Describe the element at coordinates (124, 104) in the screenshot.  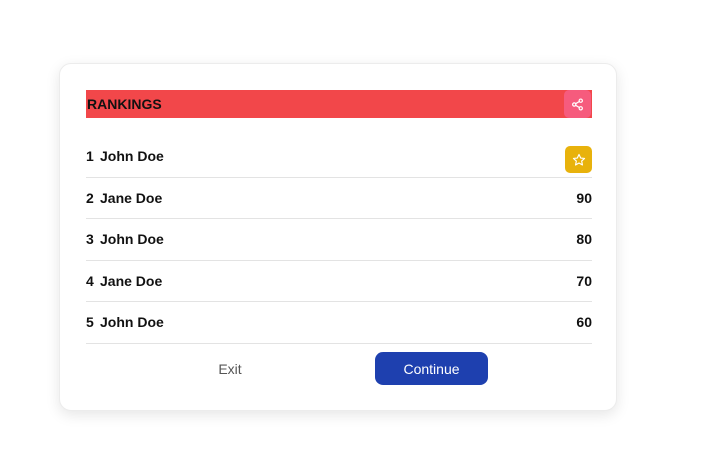
I see `rankings-title: RANKINGS` at that location.